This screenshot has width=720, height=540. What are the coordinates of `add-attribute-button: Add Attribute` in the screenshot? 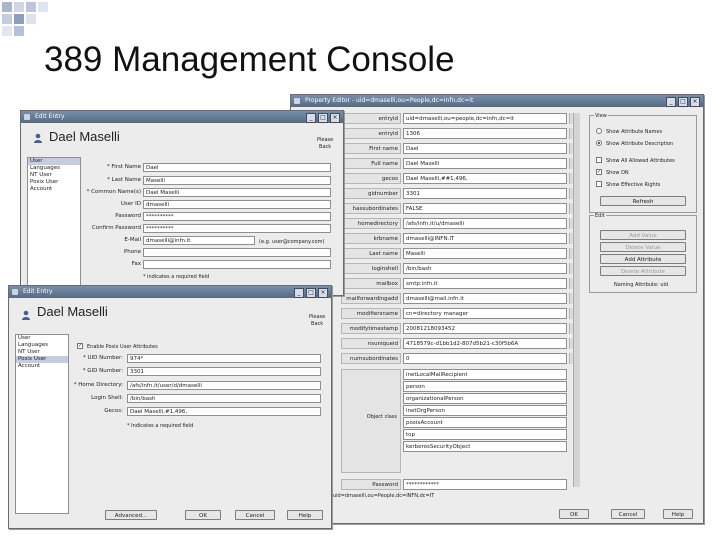 It's located at (643, 259).